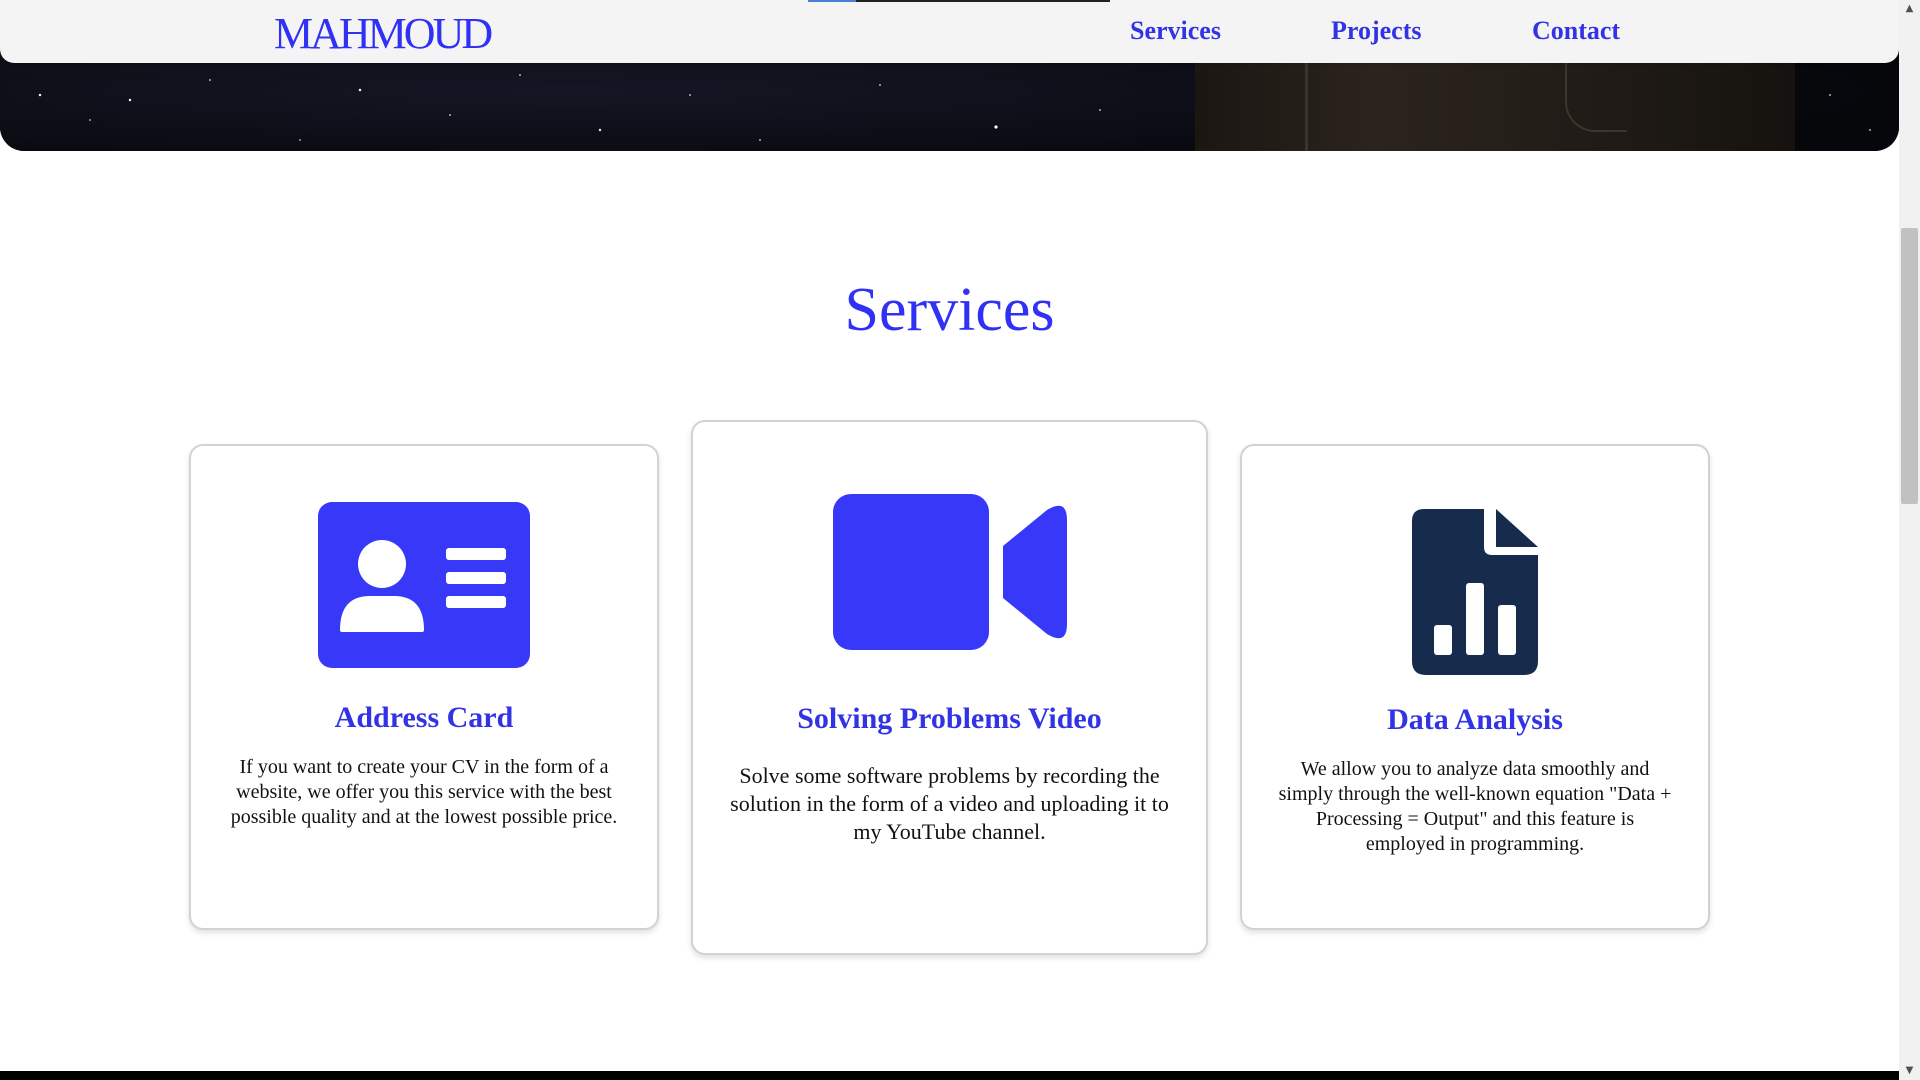 This screenshot has width=1920, height=1080. Describe the element at coordinates (1576, 31) in the screenshot. I see `nav-link-contact: Contact` at that location.